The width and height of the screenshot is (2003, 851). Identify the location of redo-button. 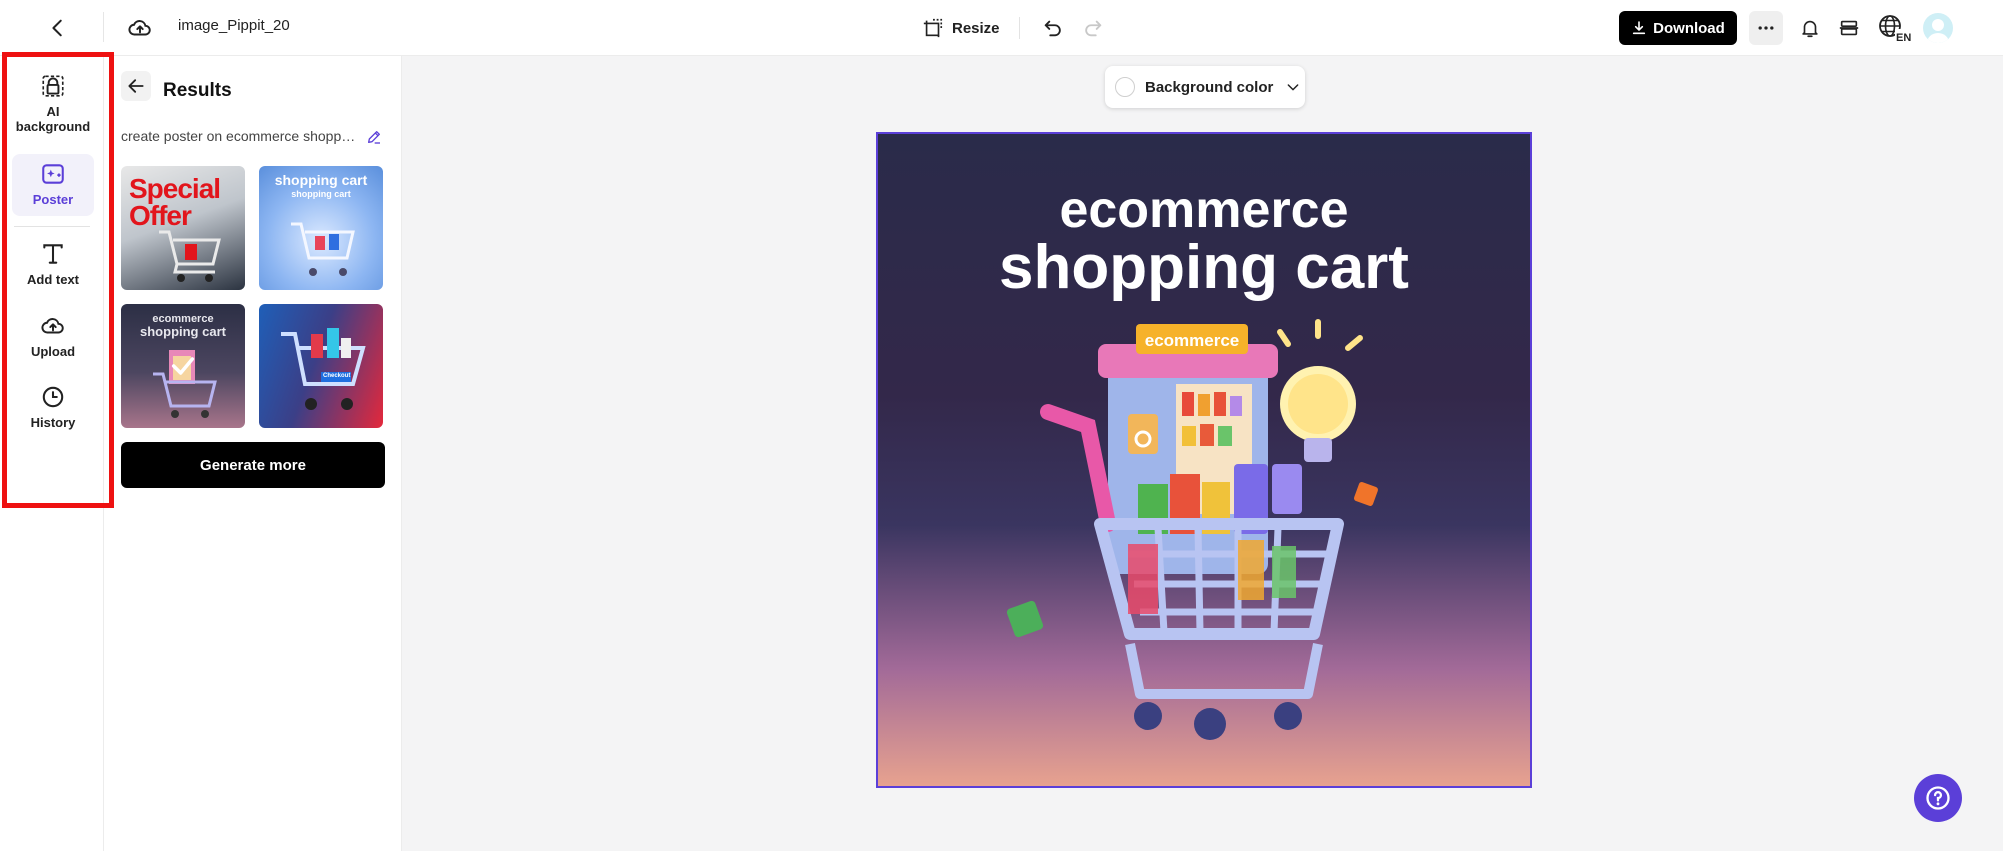
(1093, 28).